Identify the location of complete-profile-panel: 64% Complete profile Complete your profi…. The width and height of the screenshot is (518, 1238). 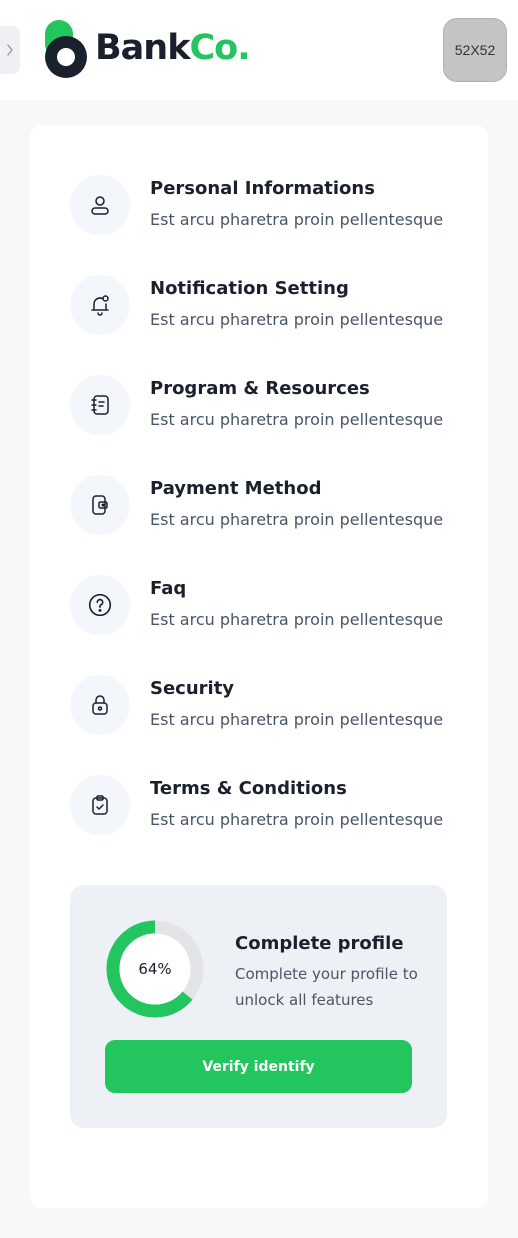
(258, 1006).